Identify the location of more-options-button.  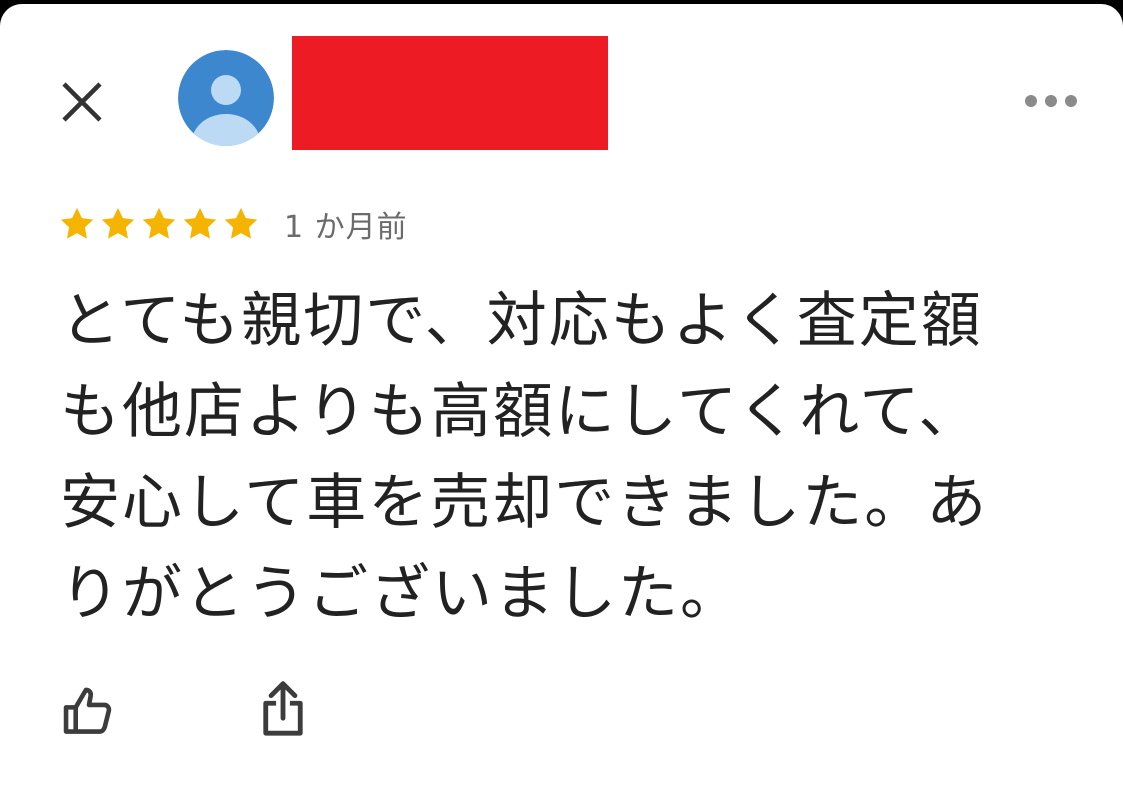
(1051, 101).